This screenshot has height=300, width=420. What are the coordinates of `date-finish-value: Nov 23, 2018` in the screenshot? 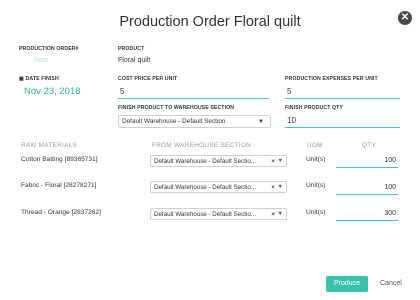 It's located at (52, 91).